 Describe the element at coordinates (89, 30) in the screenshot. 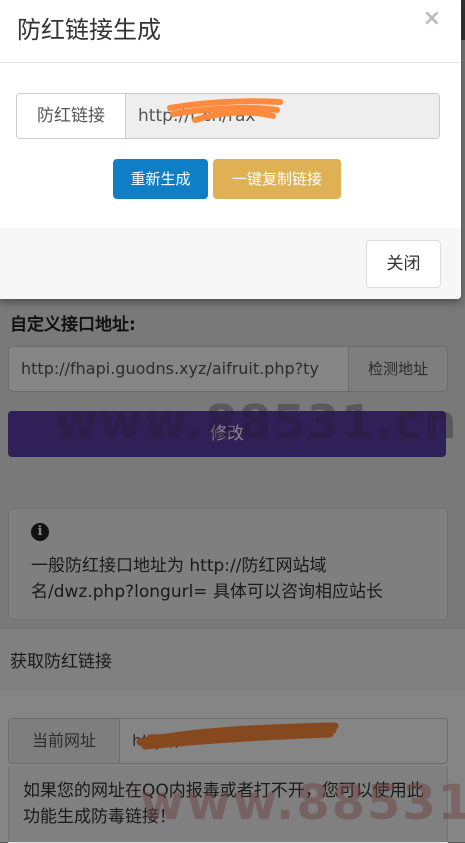

I see `modal-title: 防红链接生成` at that location.